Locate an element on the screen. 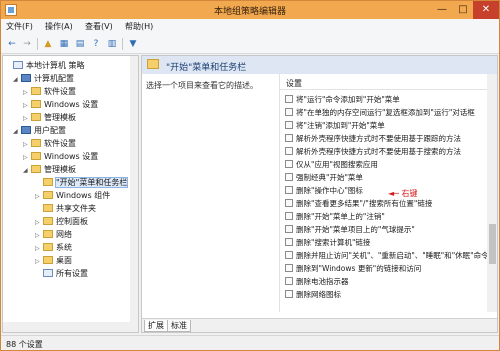 The image size is (500, 351). pane-divider is located at coordinates (279, 193).